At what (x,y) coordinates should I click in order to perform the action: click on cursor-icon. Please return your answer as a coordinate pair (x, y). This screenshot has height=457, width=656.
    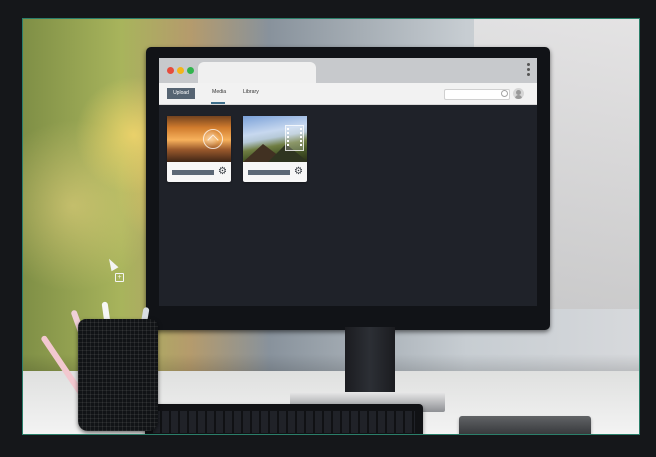
    Looking at the image, I should click on (112, 264).